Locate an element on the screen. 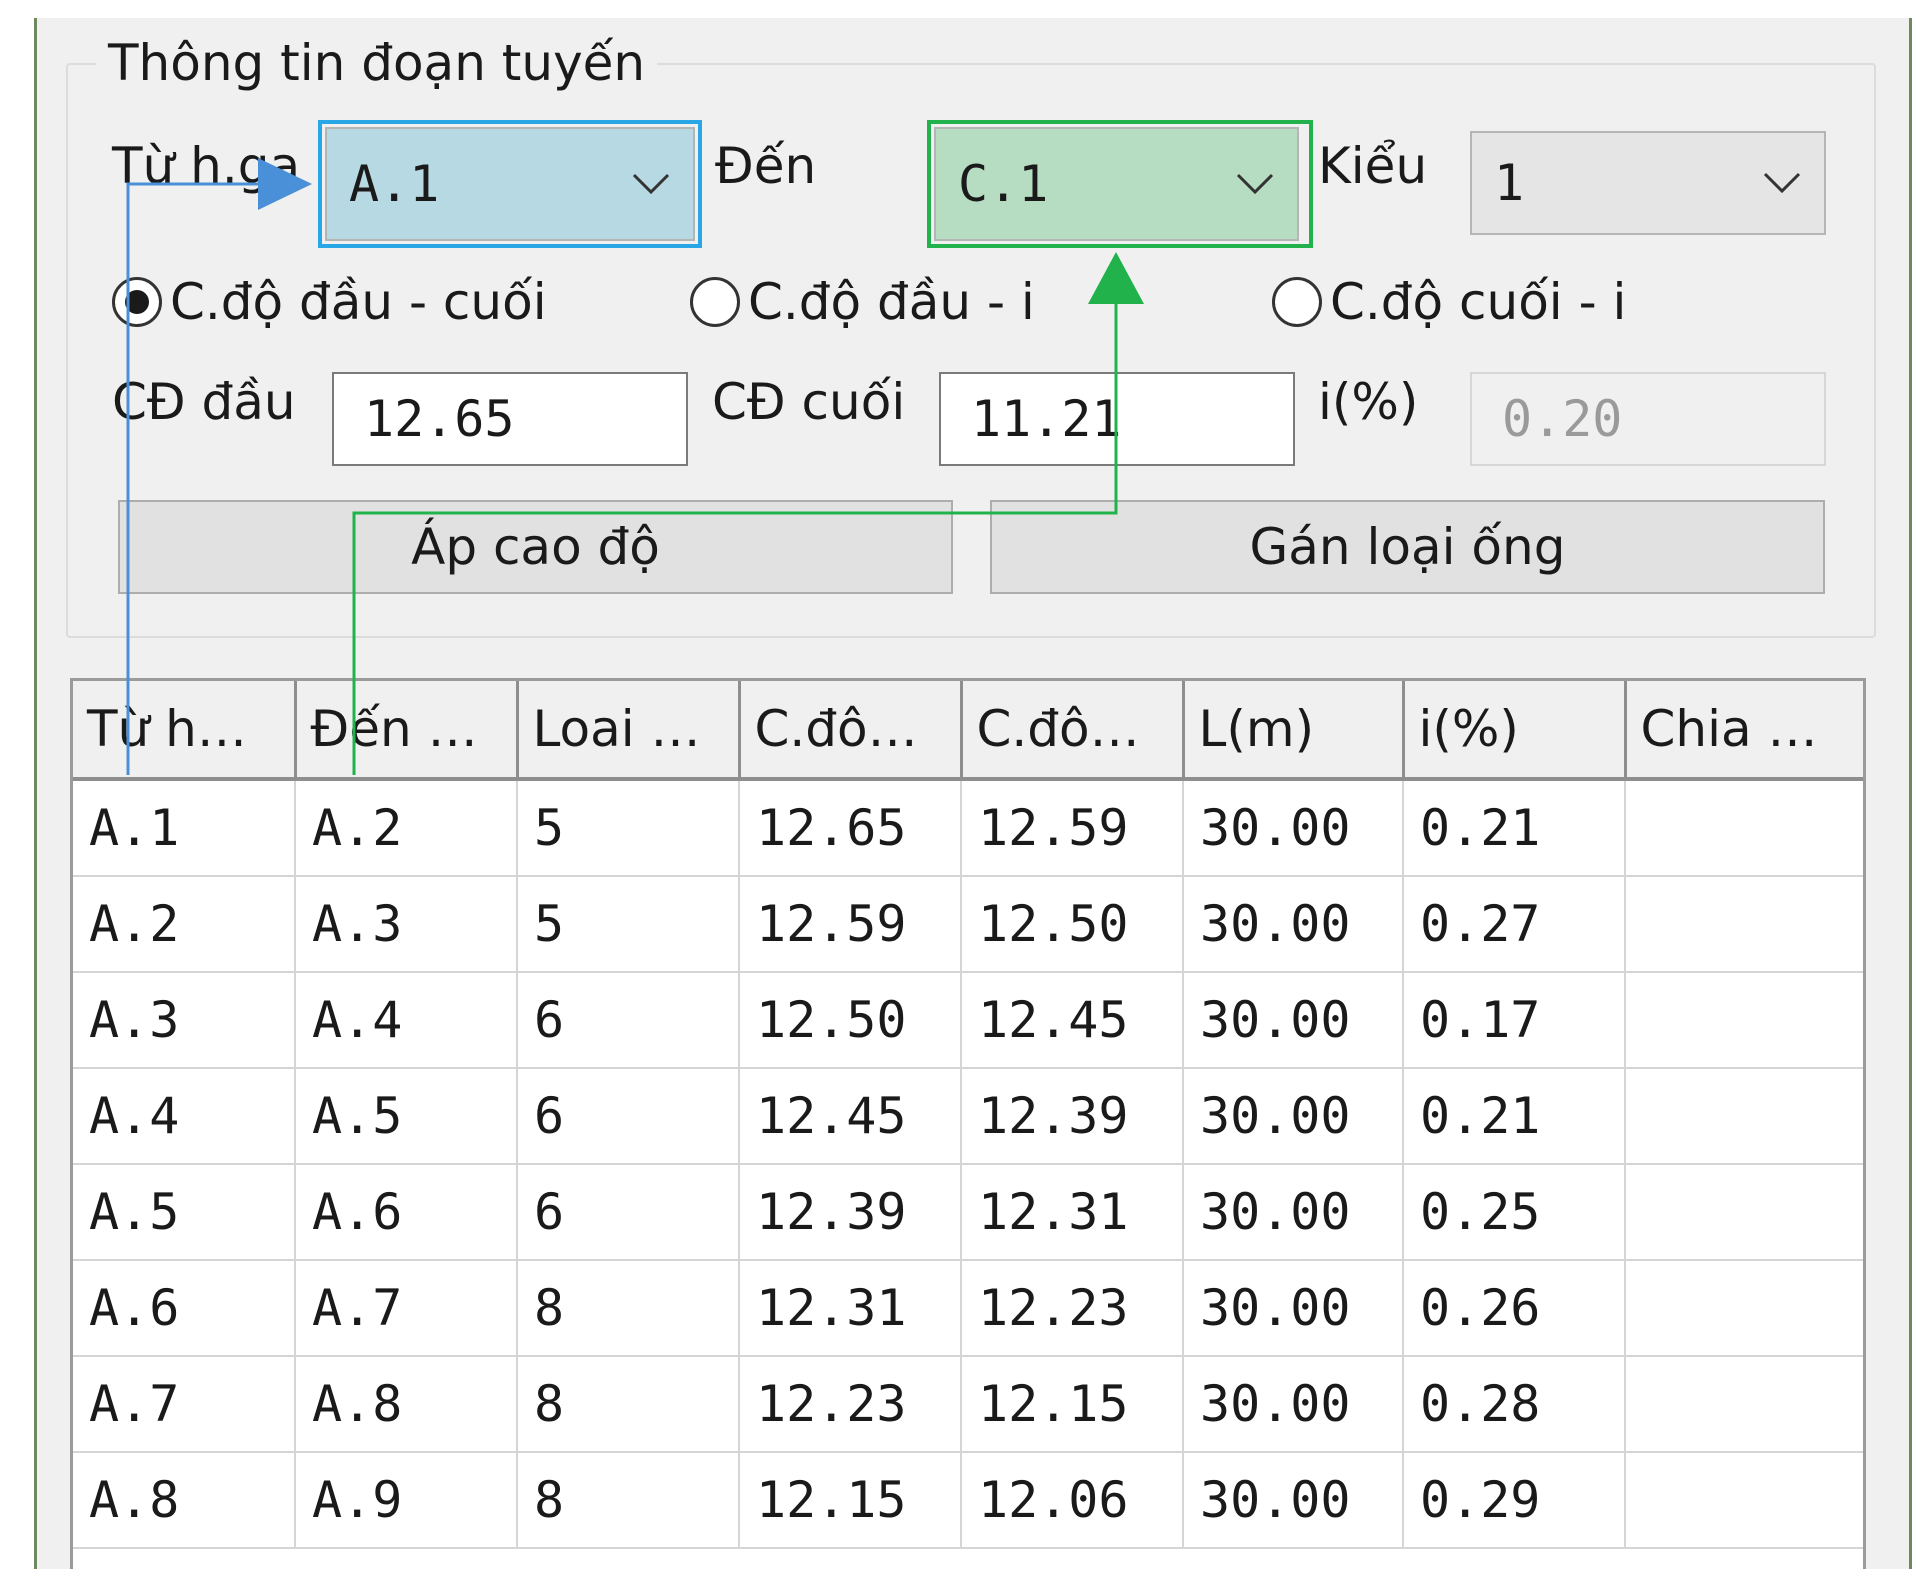 The width and height of the screenshot is (1920, 1569). cell-to: A.9 is located at coordinates (406, 1500).